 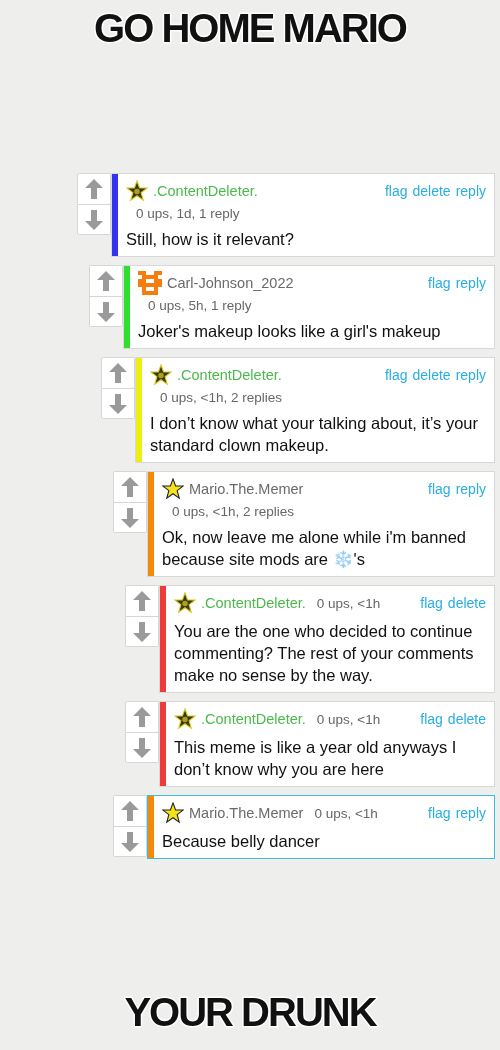 What do you see at coordinates (188, 214) in the screenshot?
I see `comment-meta: 0 ups, 1d, 1 reply` at bounding box center [188, 214].